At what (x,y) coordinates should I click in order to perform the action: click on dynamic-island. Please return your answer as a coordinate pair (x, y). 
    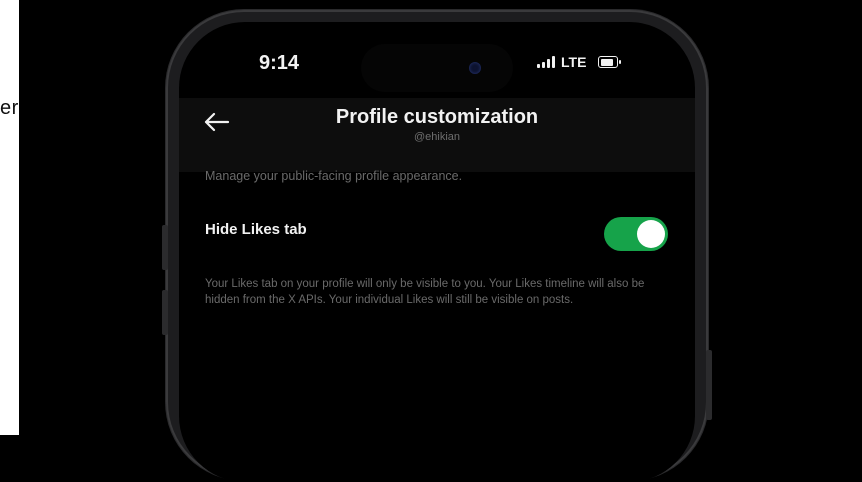
    Looking at the image, I should click on (437, 68).